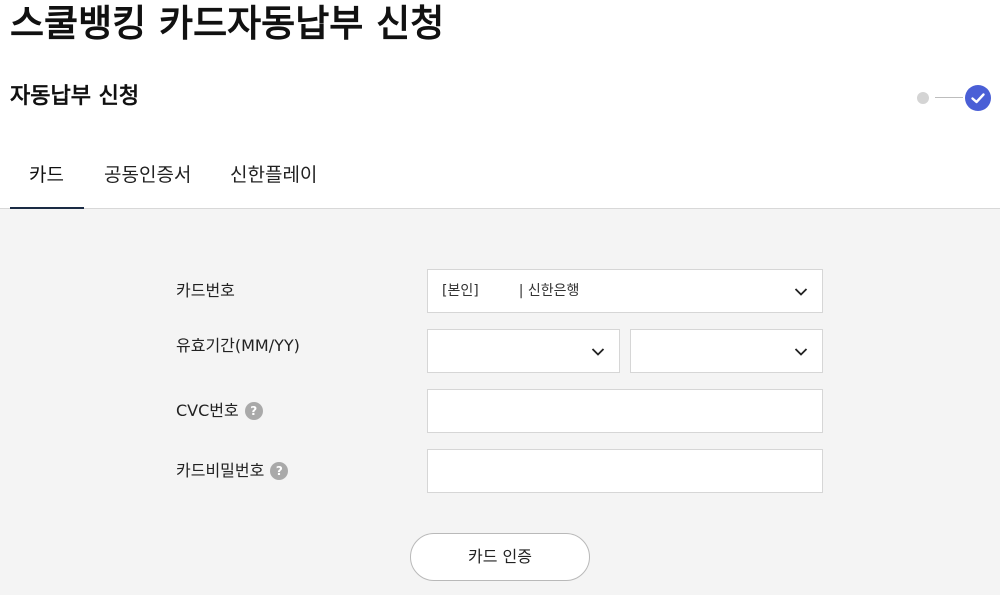 The height and width of the screenshot is (595, 1000). What do you see at coordinates (238, 345) in the screenshot?
I see `expiry-label: 유효기간(MM/YY)` at bounding box center [238, 345].